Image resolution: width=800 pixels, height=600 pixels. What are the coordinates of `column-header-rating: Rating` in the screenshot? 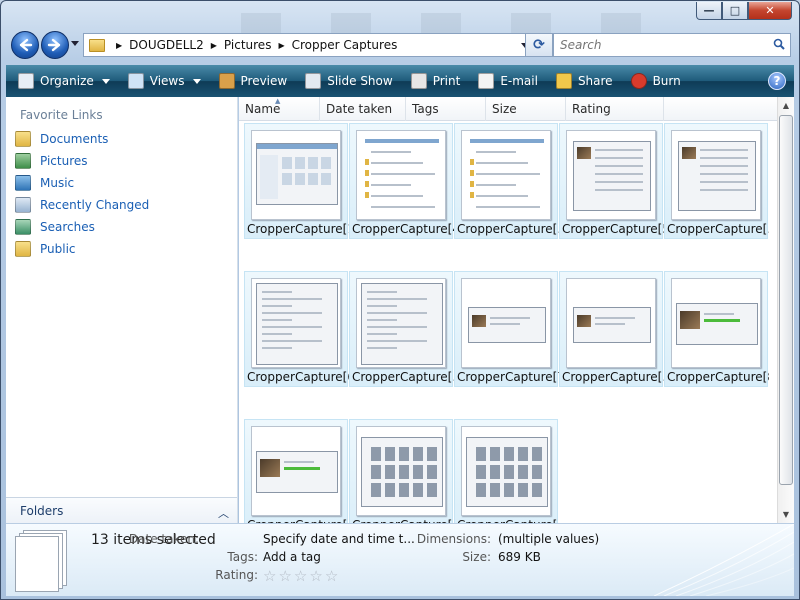 It's located at (615, 109).